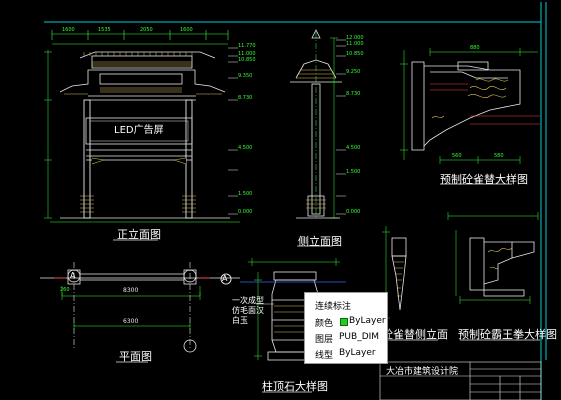  I want to click on bracket-dim-0: 560, so click(457, 156).